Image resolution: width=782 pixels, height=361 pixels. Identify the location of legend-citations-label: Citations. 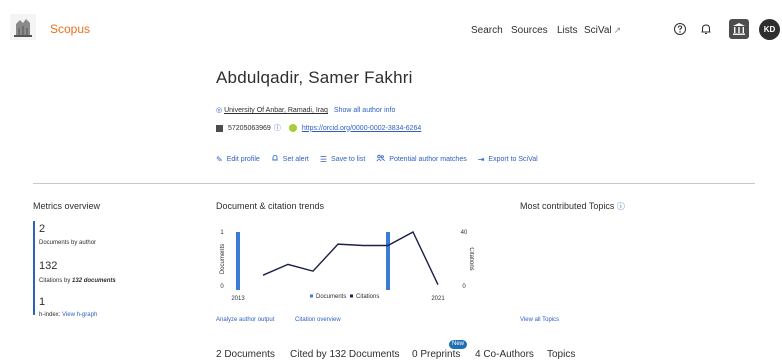
(367, 297).